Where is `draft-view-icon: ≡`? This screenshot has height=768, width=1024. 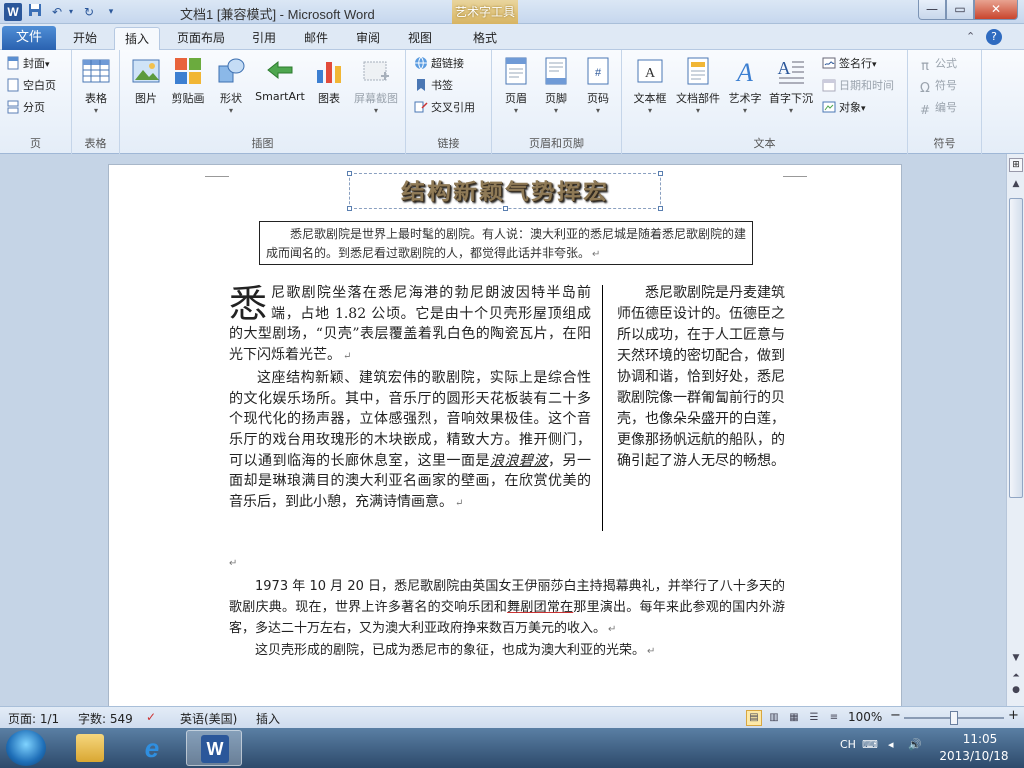 draft-view-icon: ≡ is located at coordinates (834, 718).